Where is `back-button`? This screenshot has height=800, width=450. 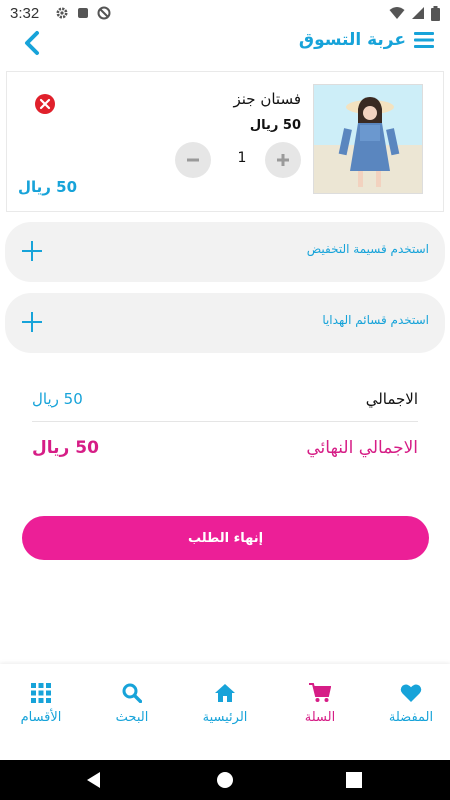
back-button is located at coordinates (31, 45).